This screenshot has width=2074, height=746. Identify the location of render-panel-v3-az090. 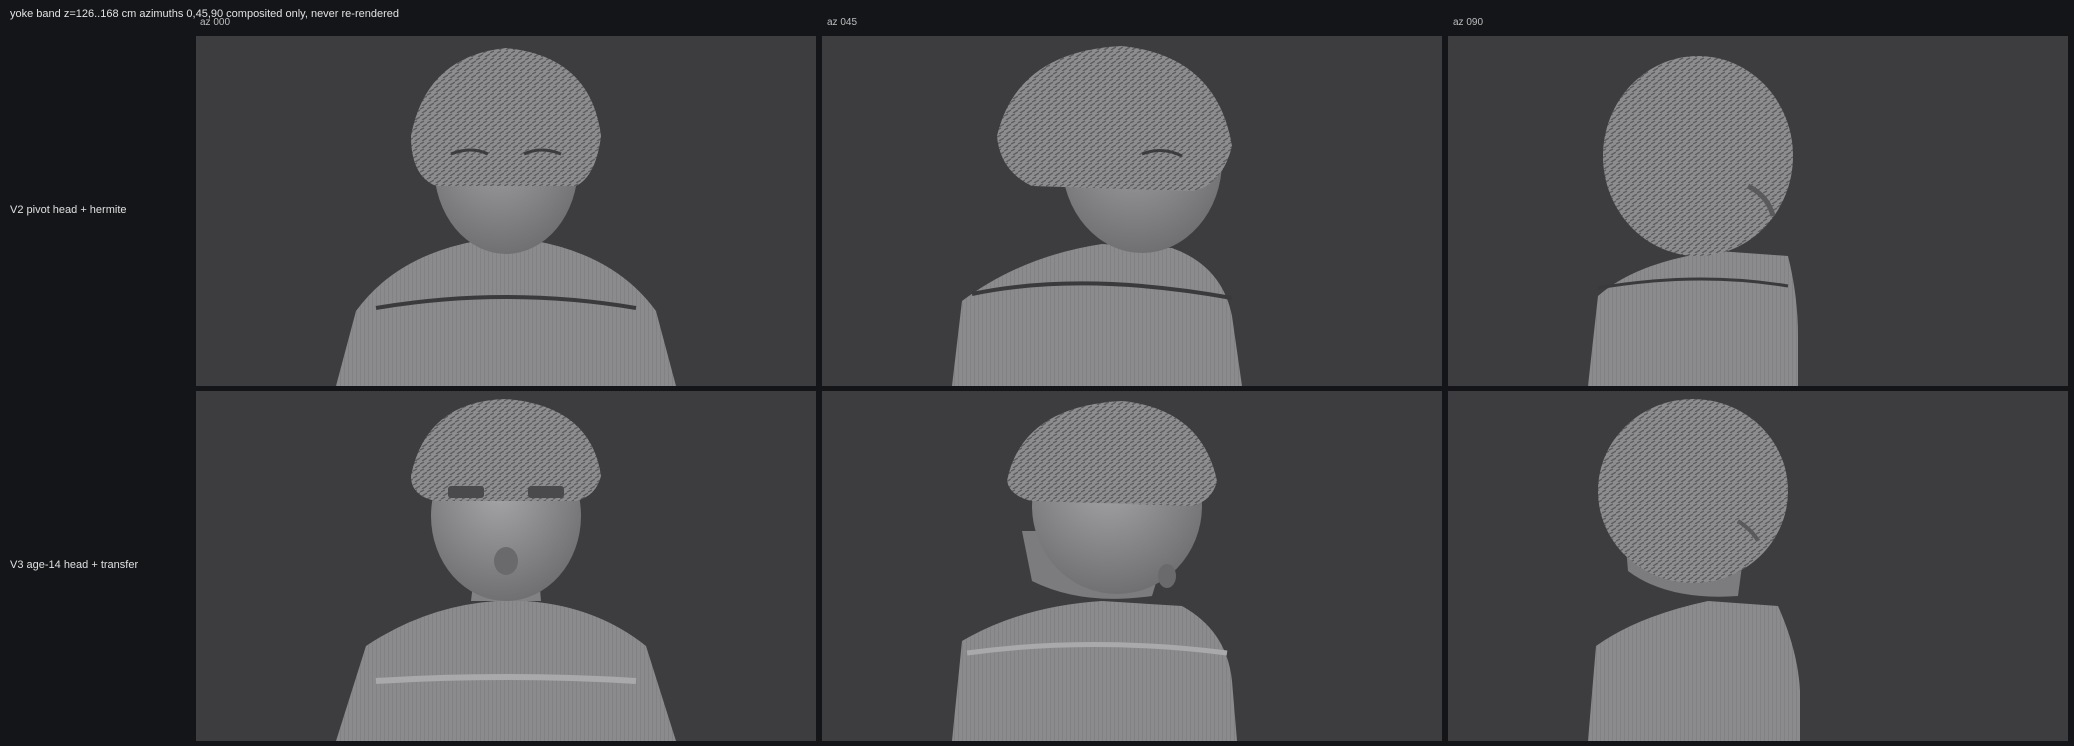
(1758, 566).